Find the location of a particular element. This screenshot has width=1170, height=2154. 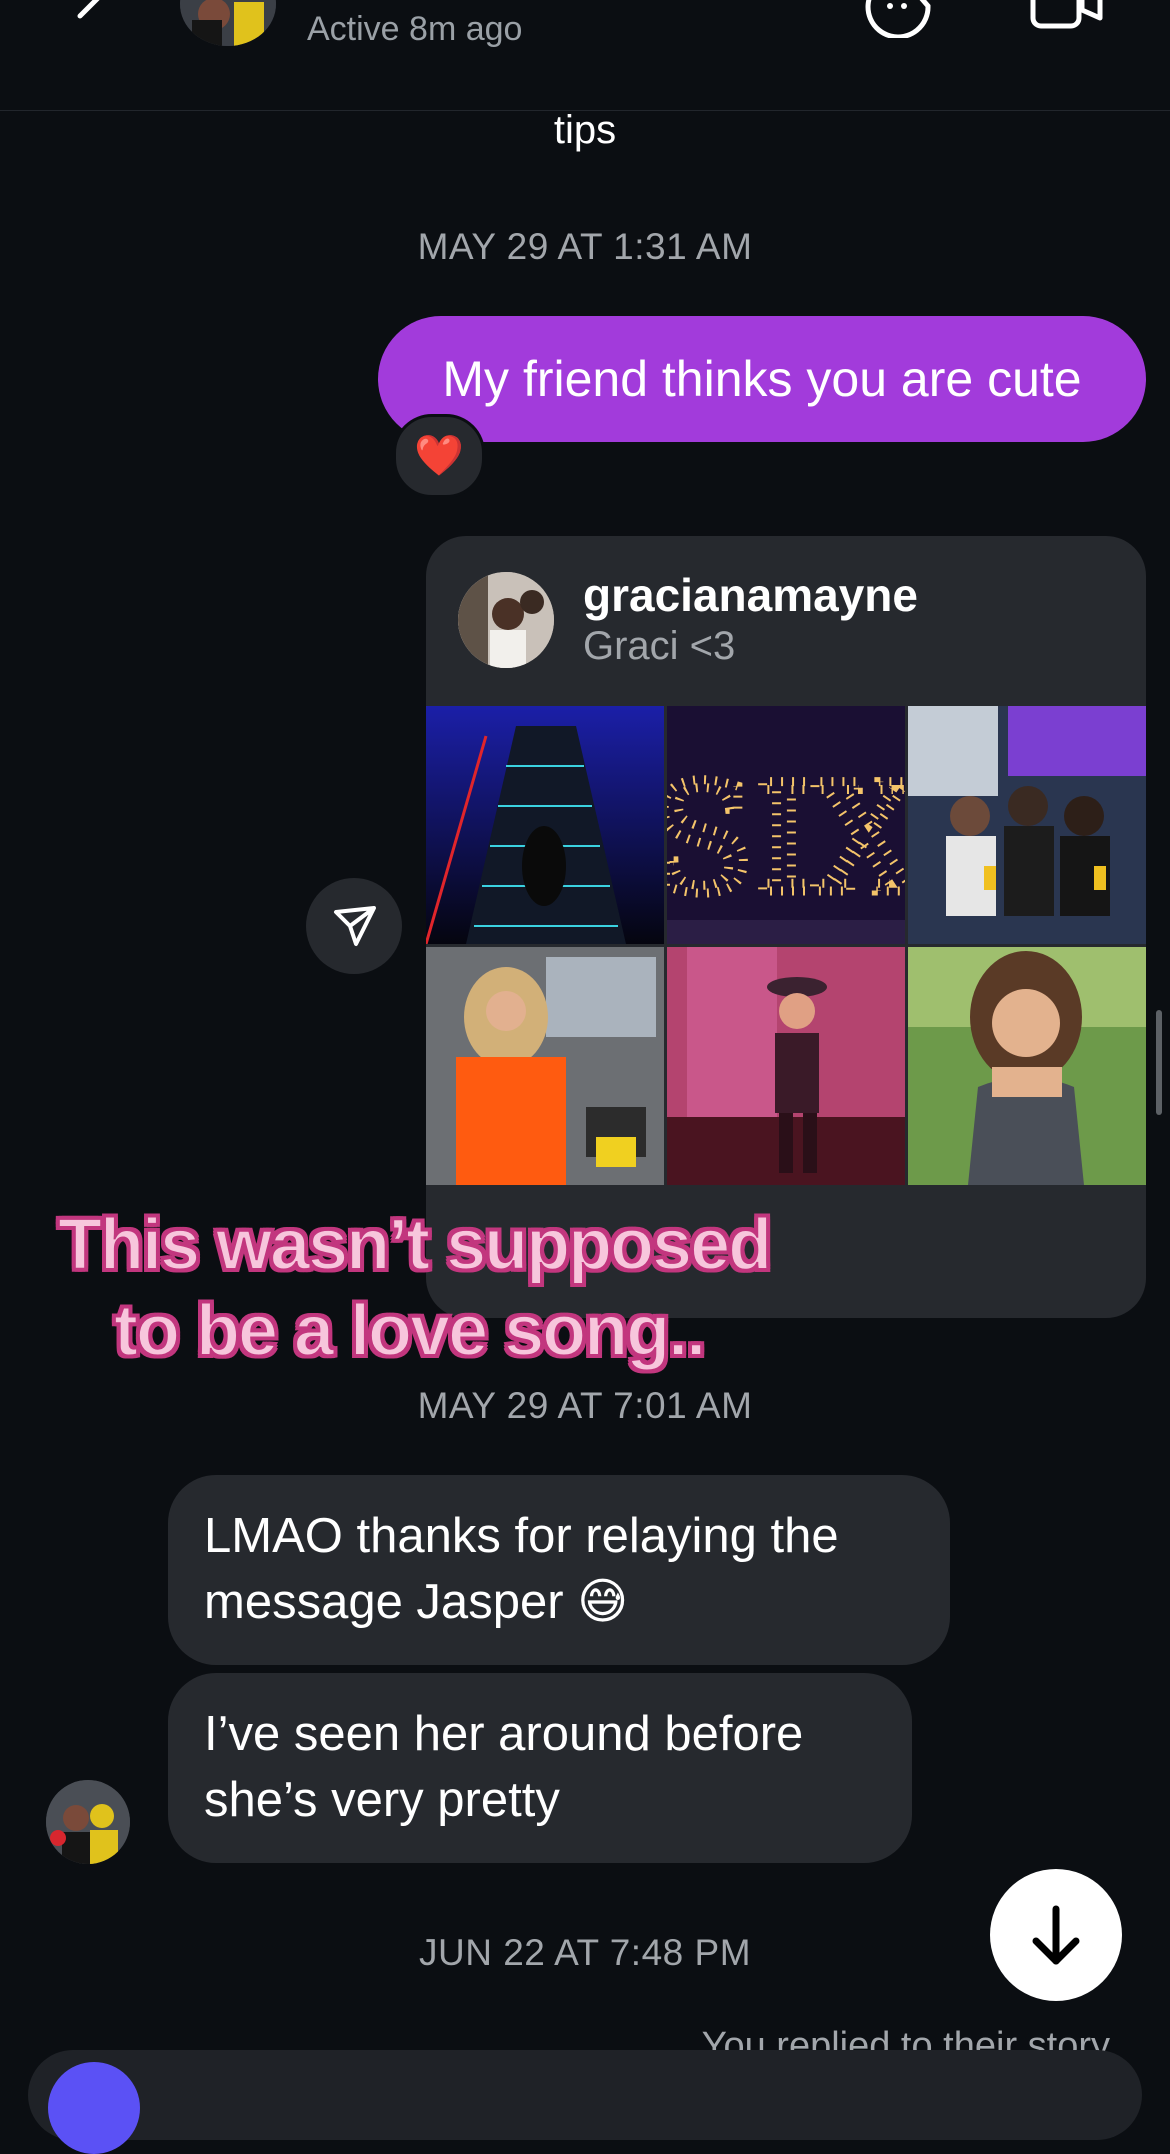

message-line: I’ve seen her around before is located at coordinates (504, 1734).